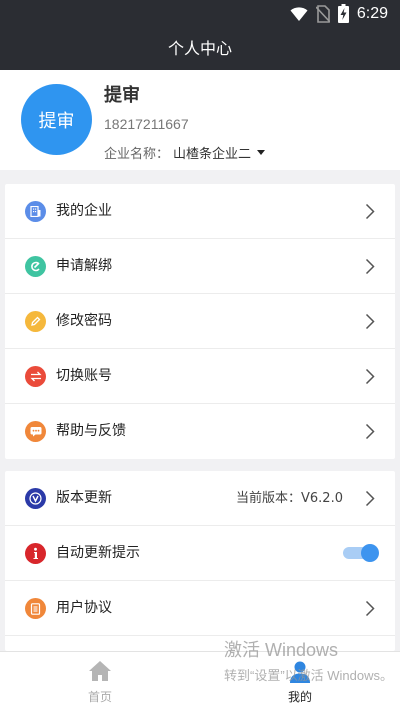 Image resolution: width=400 pixels, height=711 pixels. Describe the element at coordinates (35, 376) in the screenshot. I see `switch-icon` at that location.